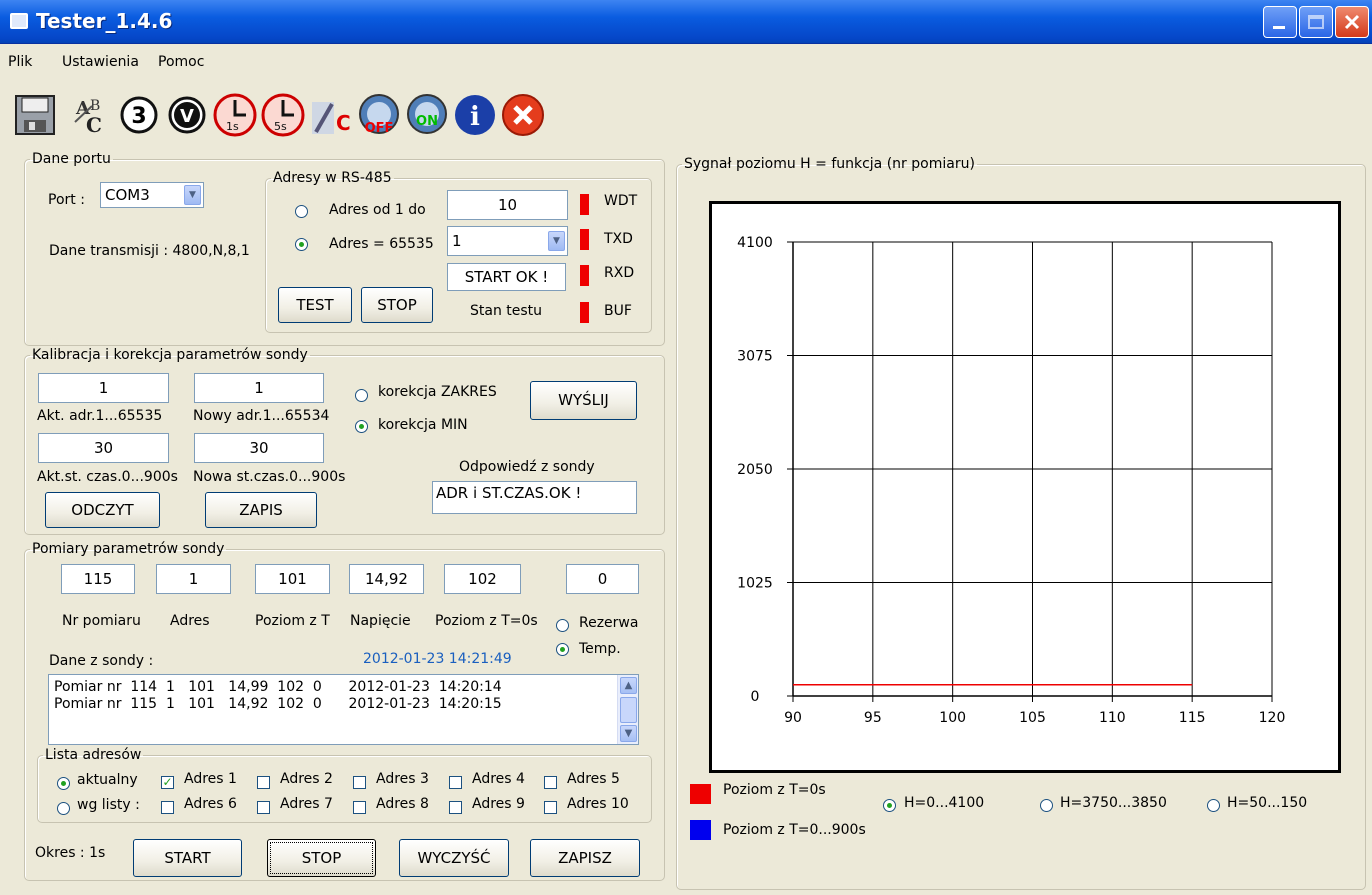  What do you see at coordinates (475, 115) in the screenshot?
I see `info-icon: i` at bounding box center [475, 115].